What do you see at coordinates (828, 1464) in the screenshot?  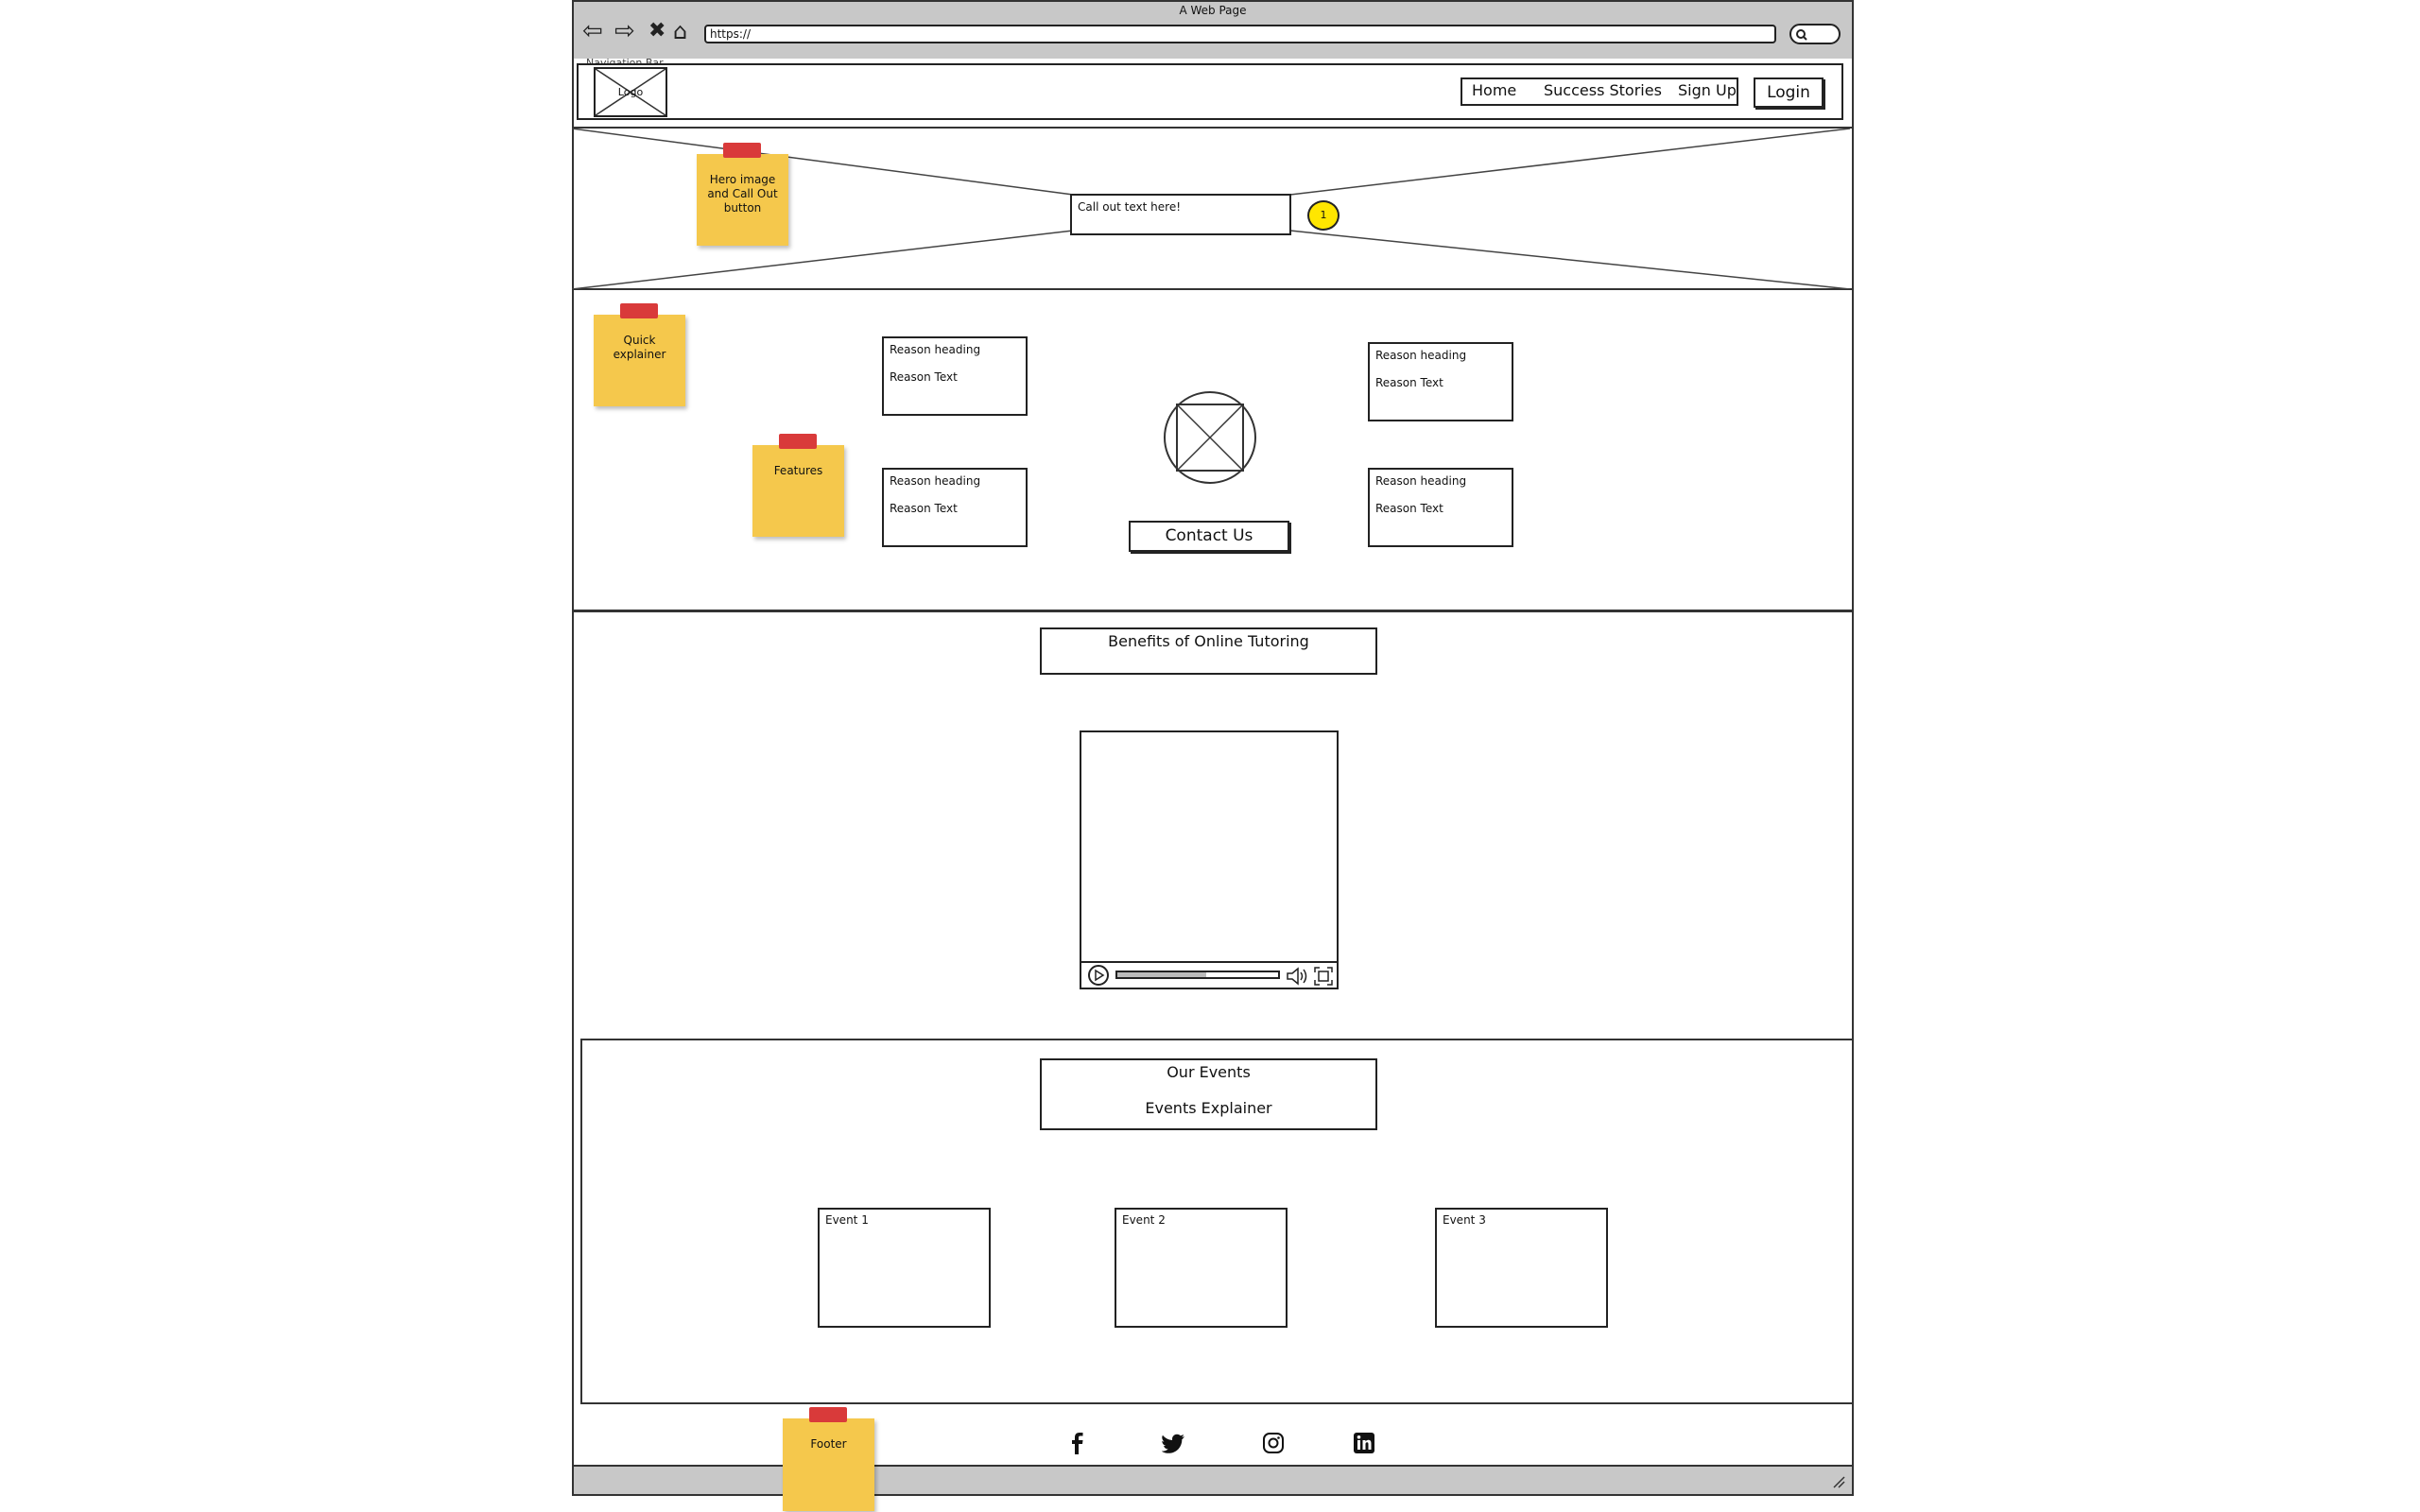 I see `sticky-note-footer: Footer` at bounding box center [828, 1464].